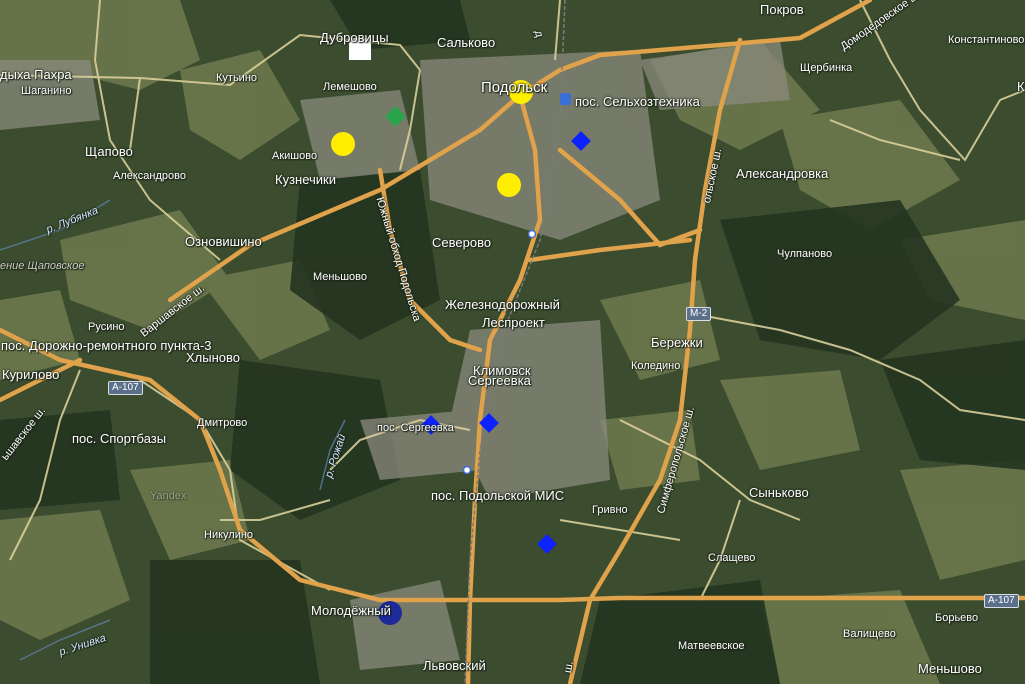 The height and width of the screenshot is (684, 1025). What do you see at coordinates (295, 156) in the screenshot?
I see `label-akishovo: Акишово` at bounding box center [295, 156].